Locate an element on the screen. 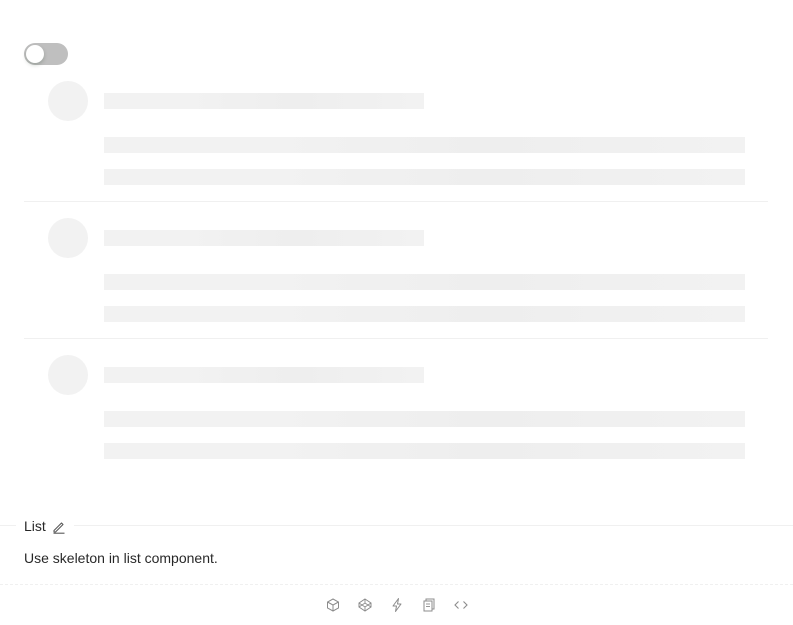 Image resolution: width=793 pixels, height=625 pixels. meta-divider is located at coordinates (396, 525).